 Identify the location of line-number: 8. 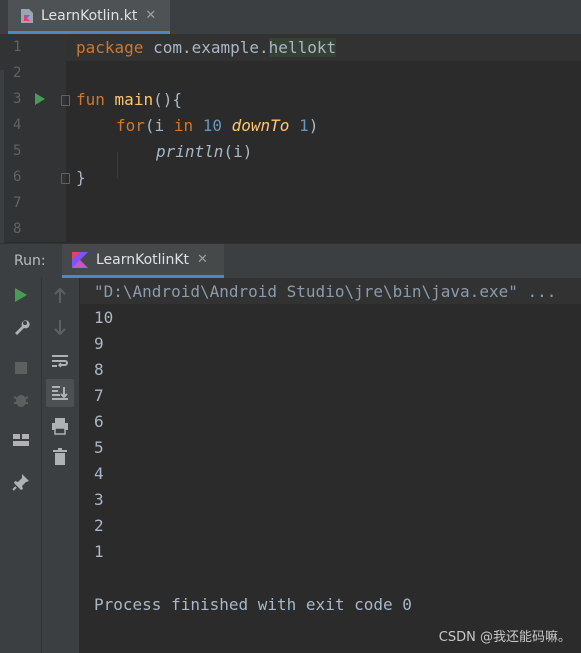
(17, 229).